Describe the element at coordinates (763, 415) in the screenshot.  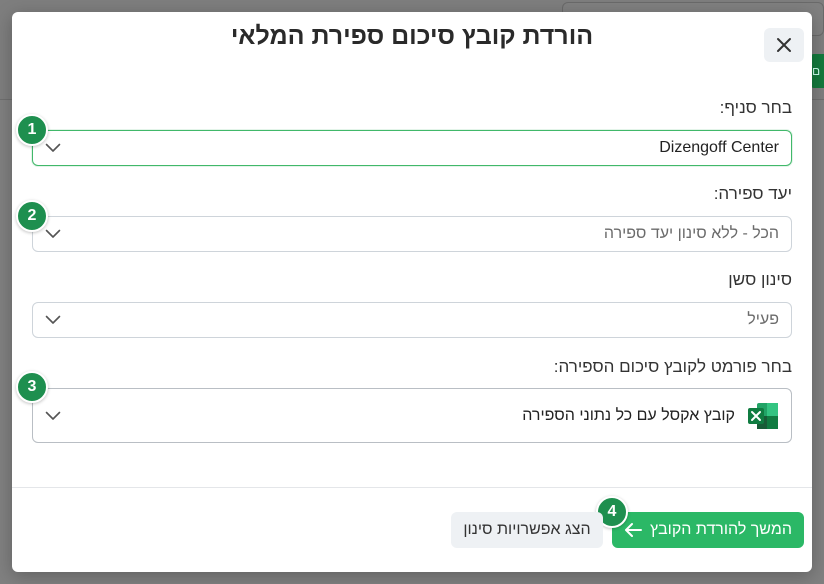
I see `excel-icon` at that location.